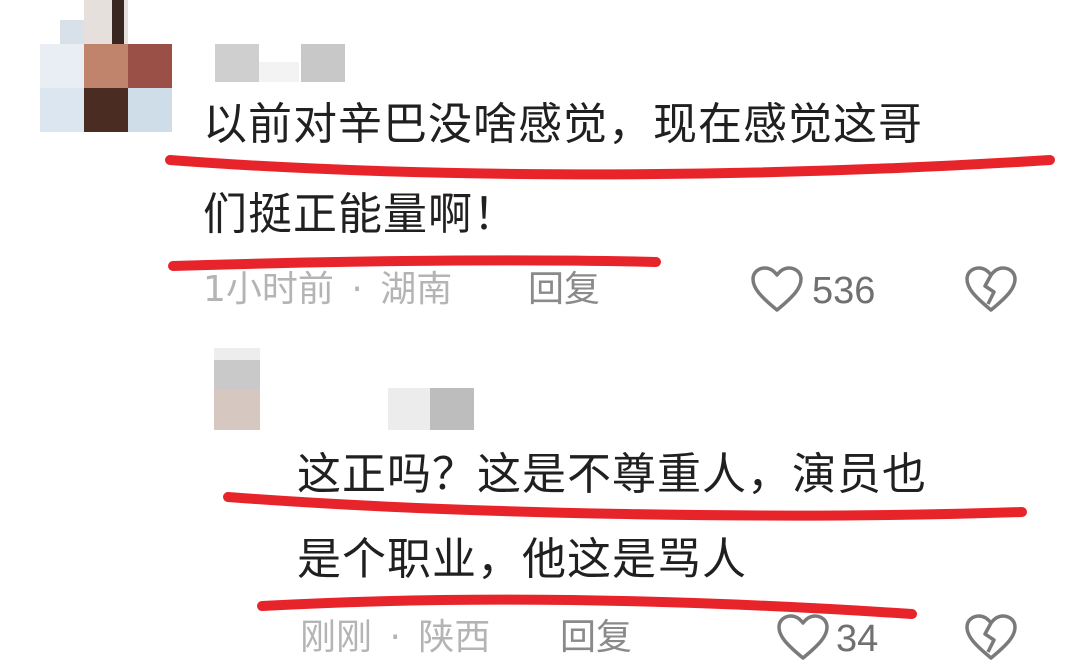 The height and width of the screenshot is (662, 1080). I want to click on like-count: 34, so click(857, 639).